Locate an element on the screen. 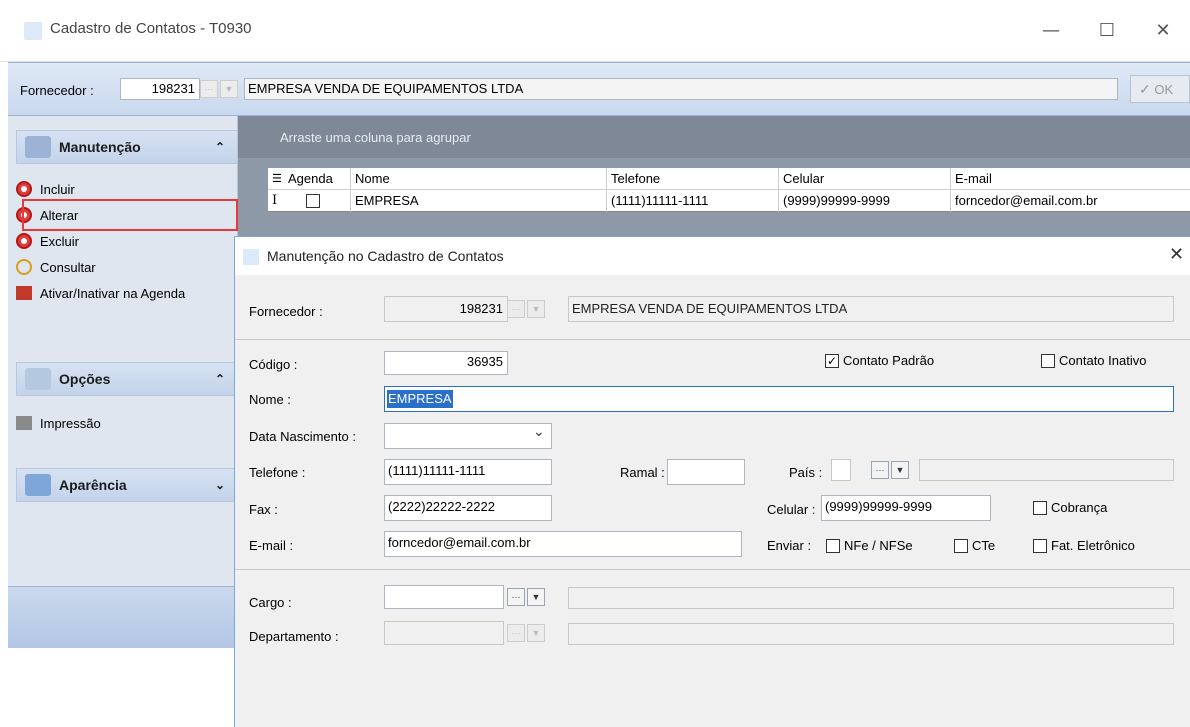 The image size is (1190, 727). group-aparencia: Aparência ⌄ is located at coordinates (127, 485).